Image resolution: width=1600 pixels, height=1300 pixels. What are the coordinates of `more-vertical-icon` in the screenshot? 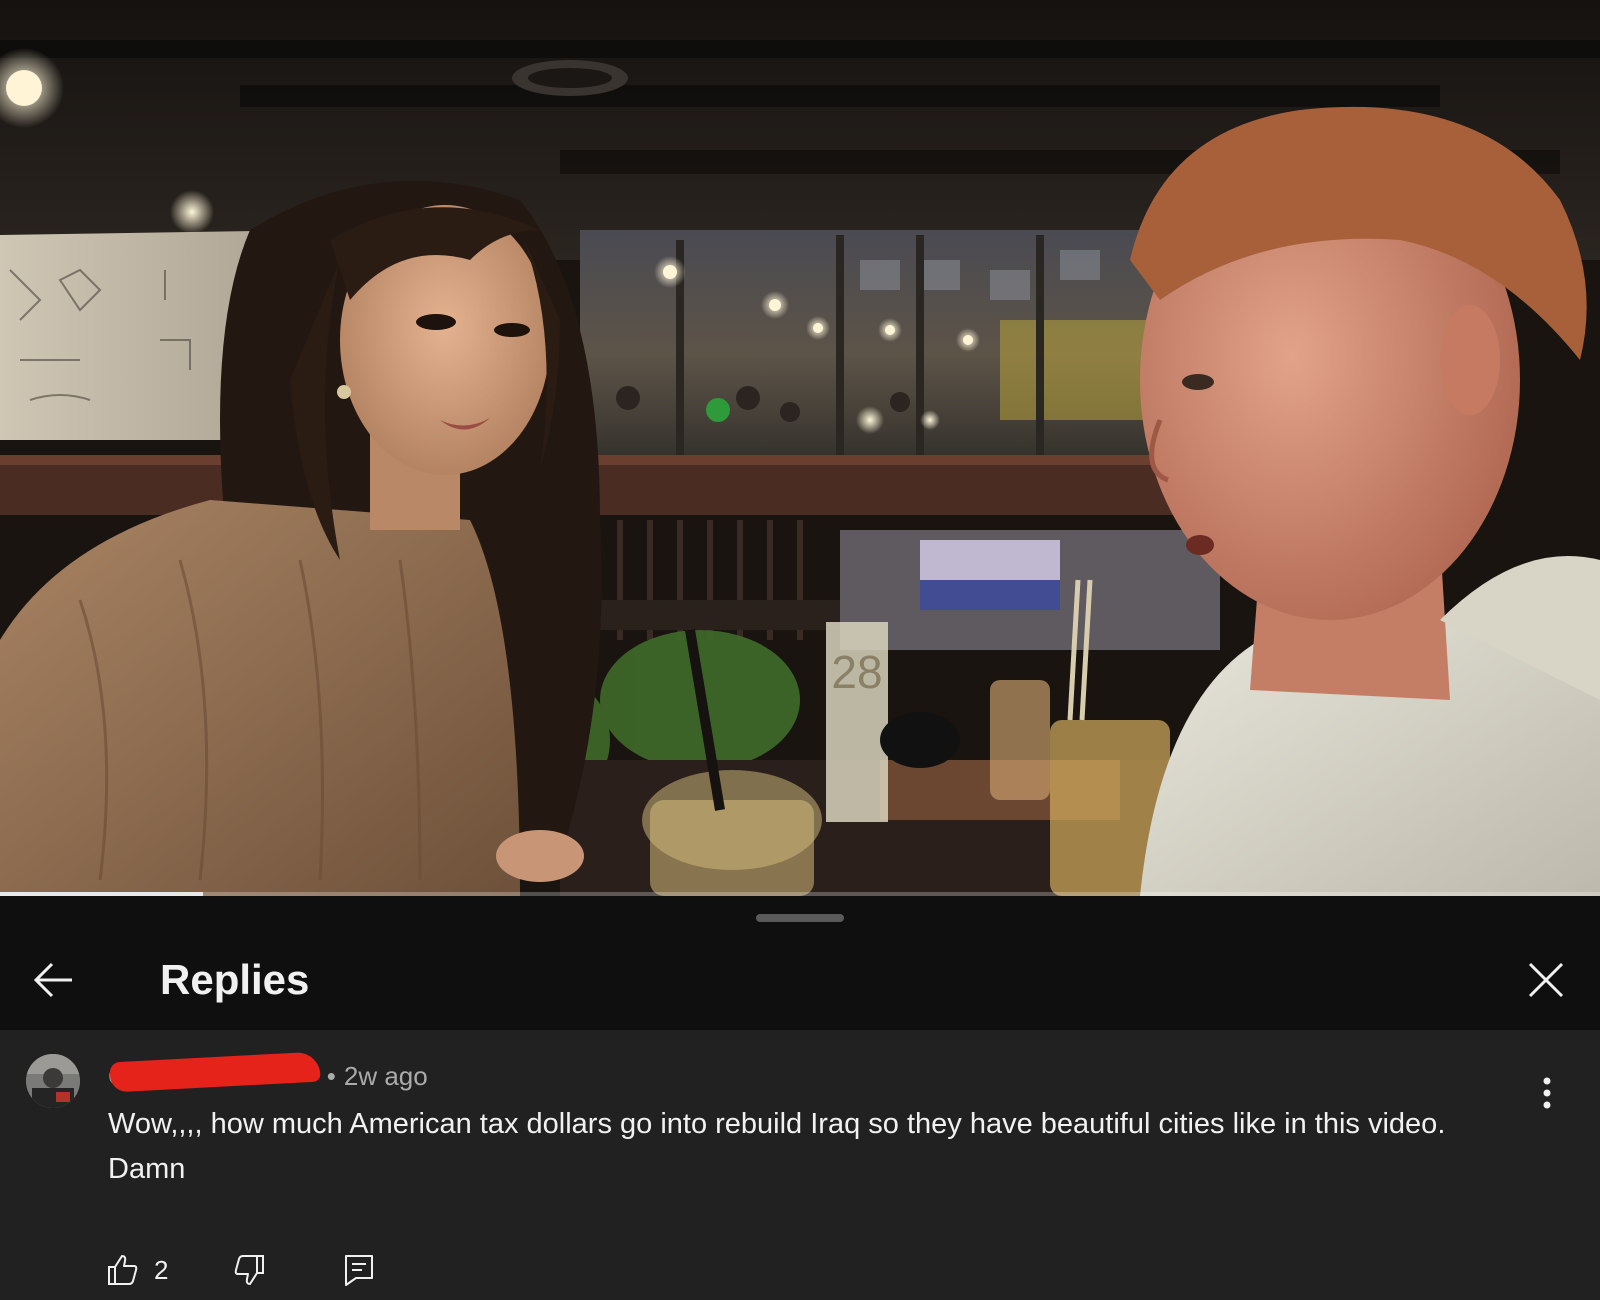 It's located at (1547, 1093).